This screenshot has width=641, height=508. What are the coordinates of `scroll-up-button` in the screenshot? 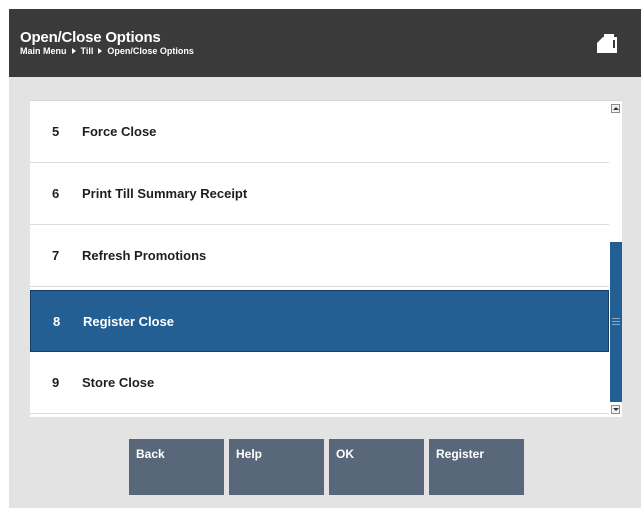 It's located at (615, 108).